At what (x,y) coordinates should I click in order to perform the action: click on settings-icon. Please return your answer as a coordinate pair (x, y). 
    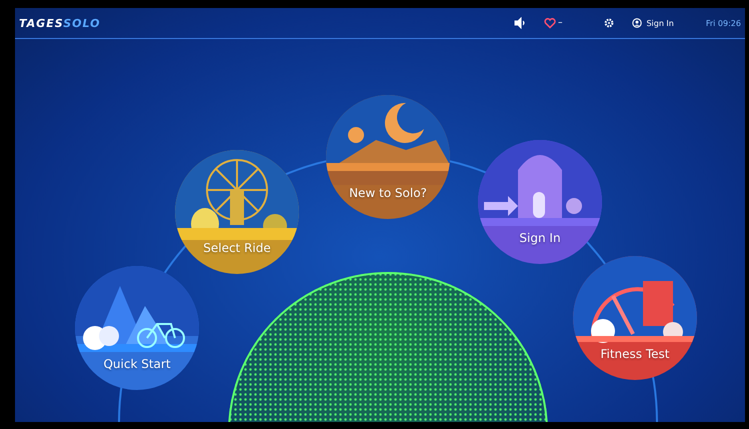
    Looking at the image, I should click on (609, 23).